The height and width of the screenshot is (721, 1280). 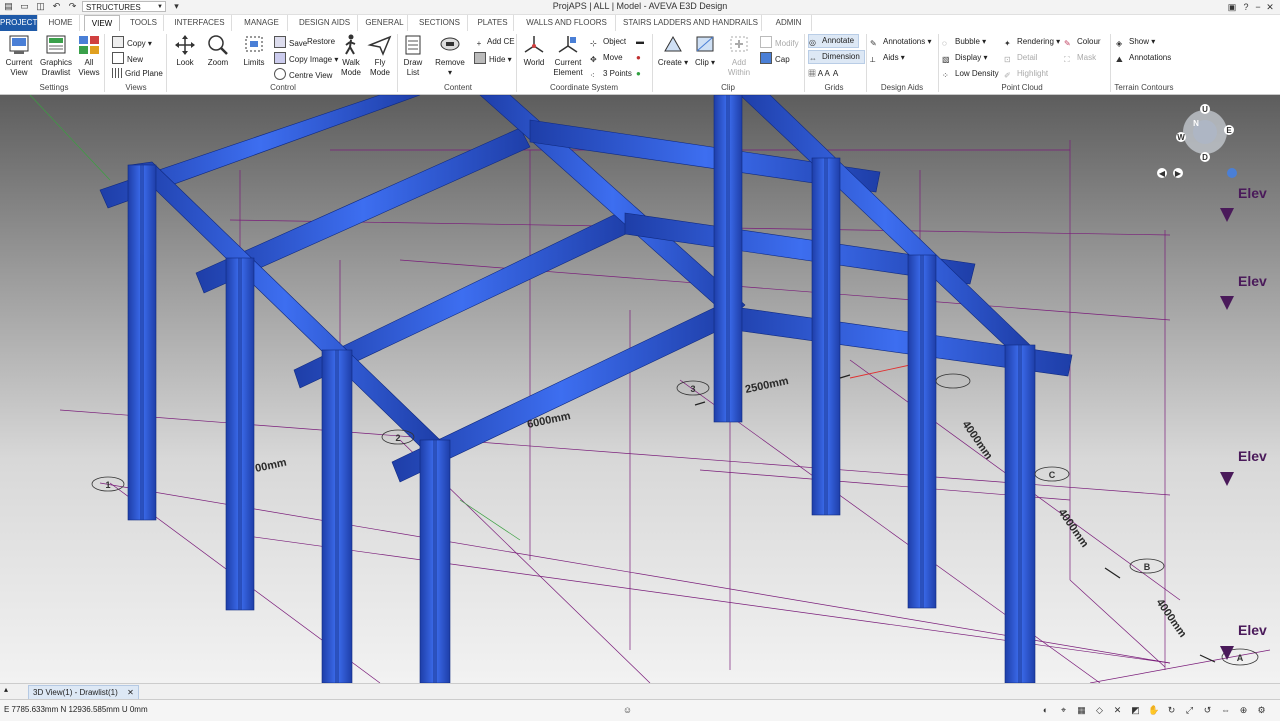 I want to click on orbit-icon: ↻, so click(x=1171, y=710).